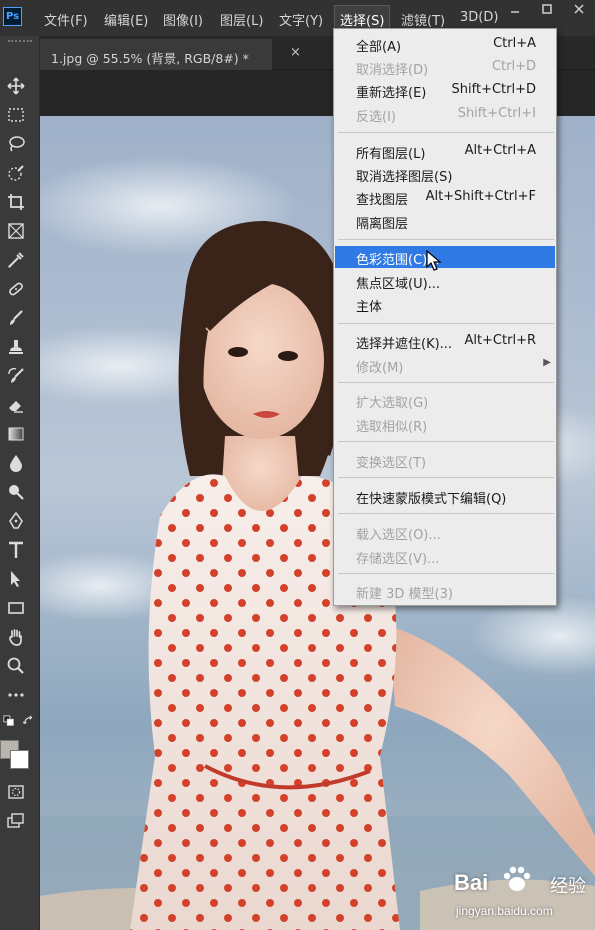 This screenshot has height=930, width=595. Describe the element at coordinates (445, 67) in the screenshot. I see `menu-item-deselect: 取消选择(D) Ctrl+D` at that location.